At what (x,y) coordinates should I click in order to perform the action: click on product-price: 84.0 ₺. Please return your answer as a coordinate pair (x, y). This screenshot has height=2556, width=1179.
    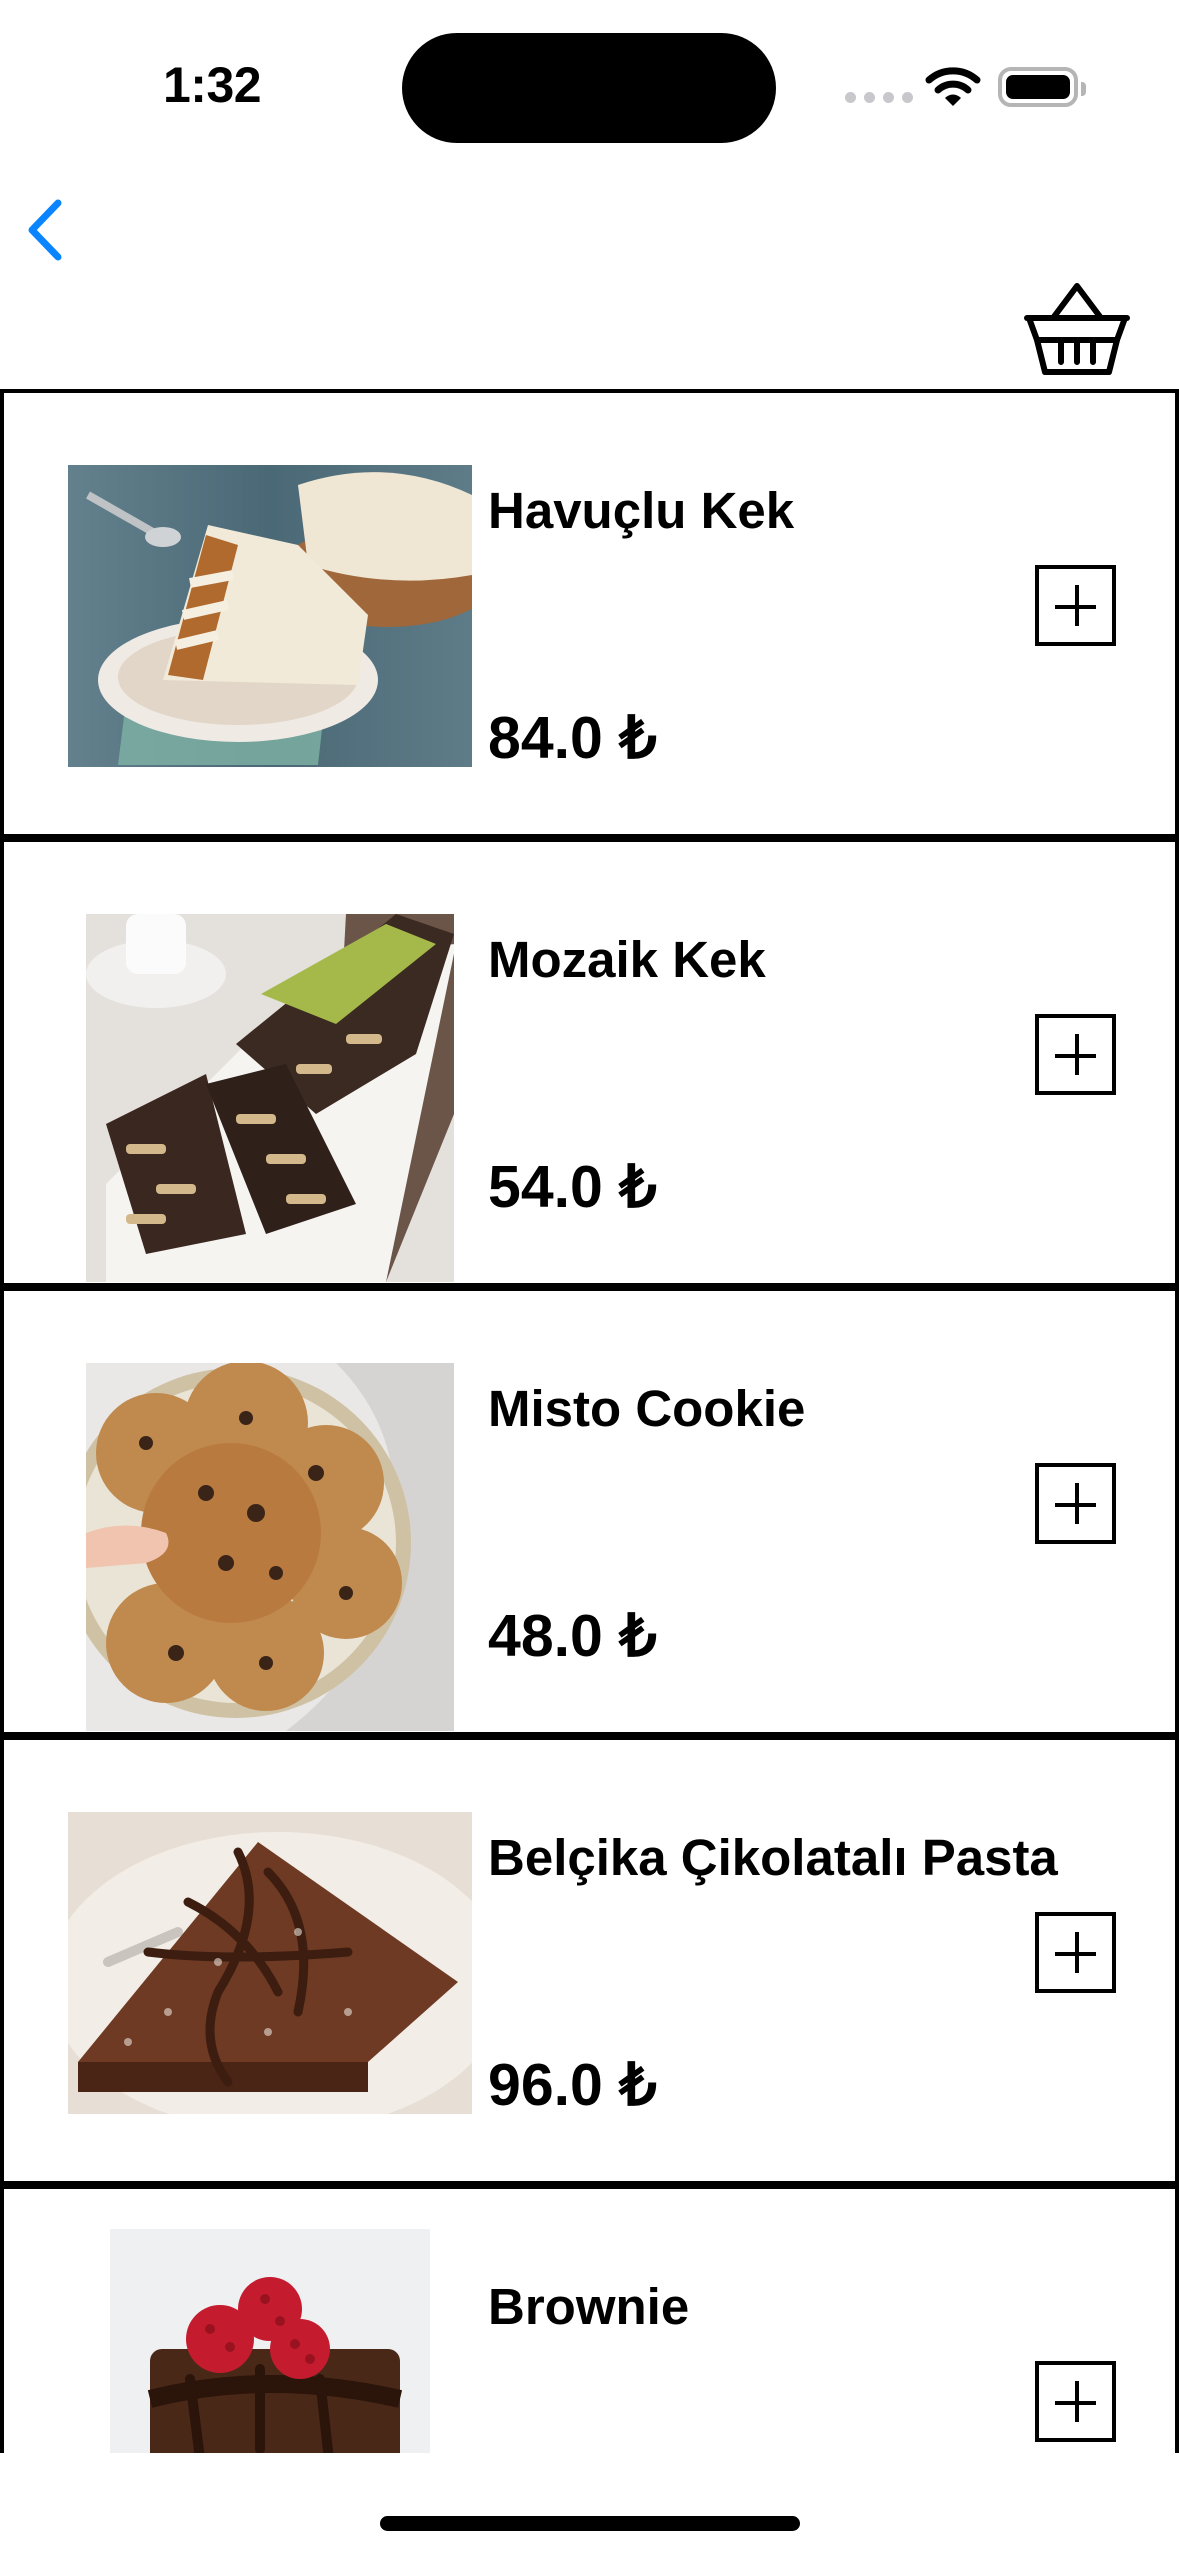
    Looking at the image, I should click on (572, 738).